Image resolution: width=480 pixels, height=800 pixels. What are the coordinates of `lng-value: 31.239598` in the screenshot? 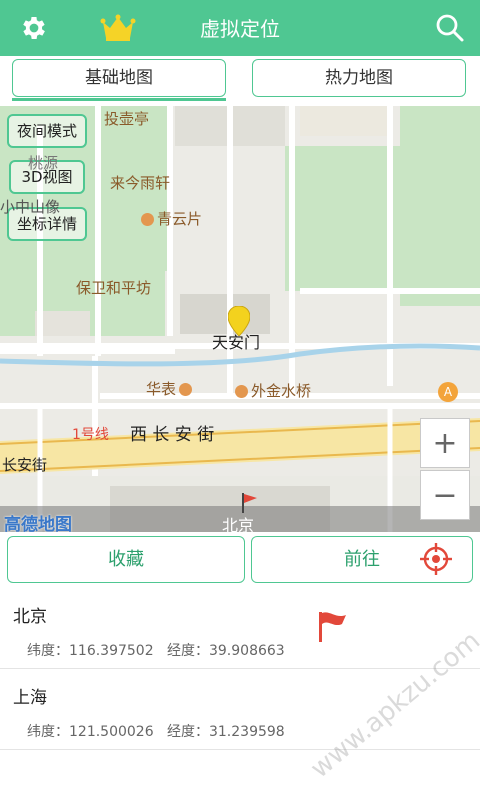 It's located at (246, 732).